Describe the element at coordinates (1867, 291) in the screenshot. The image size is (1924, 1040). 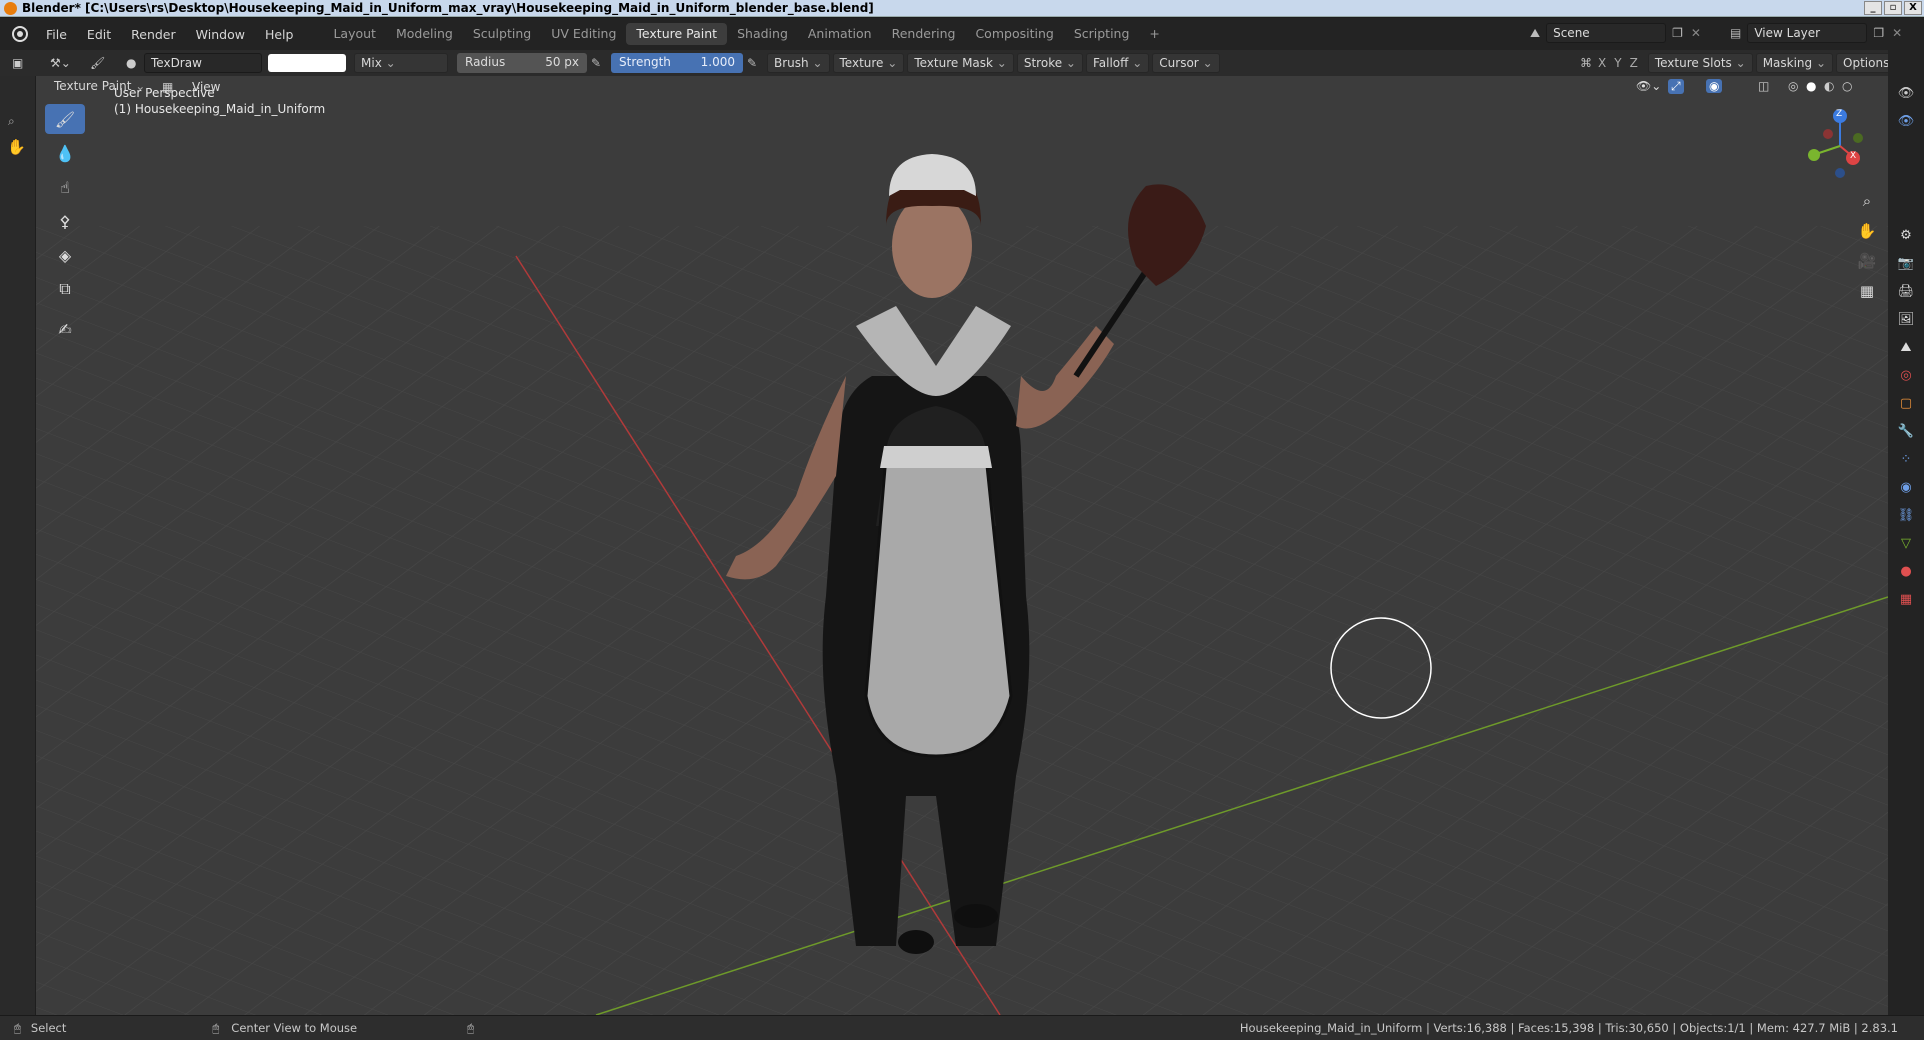
I see `perspective-toggle-button: ▦` at that location.